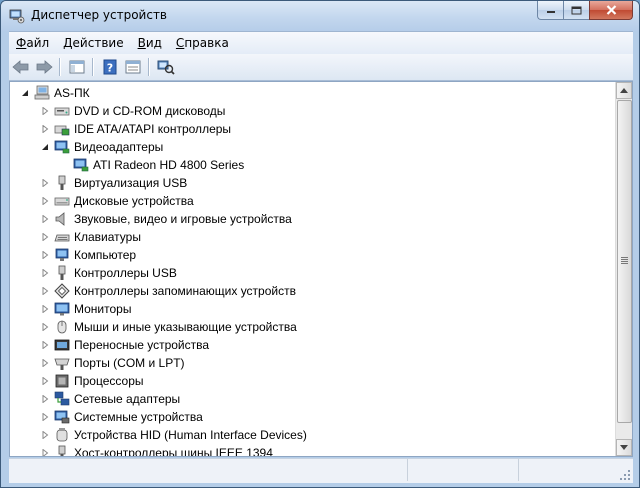 Image resolution: width=640 pixels, height=488 pixels. Describe the element at coordinates (206, 43) in the screenshot. I see `menu-help-label: правка` at that location.